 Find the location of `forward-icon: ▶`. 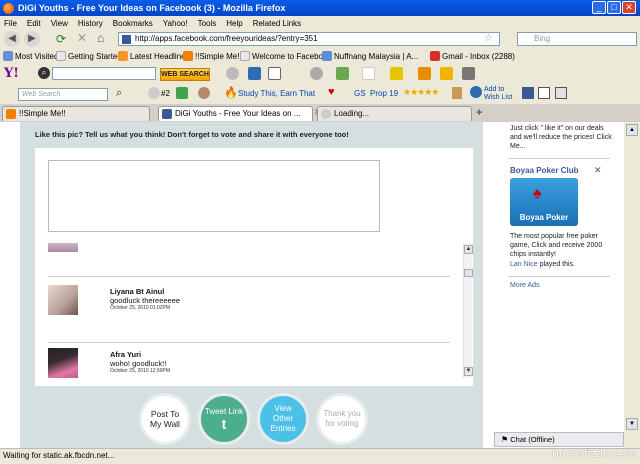

forward-icon: ▶ is located at coordinates (32, 39).